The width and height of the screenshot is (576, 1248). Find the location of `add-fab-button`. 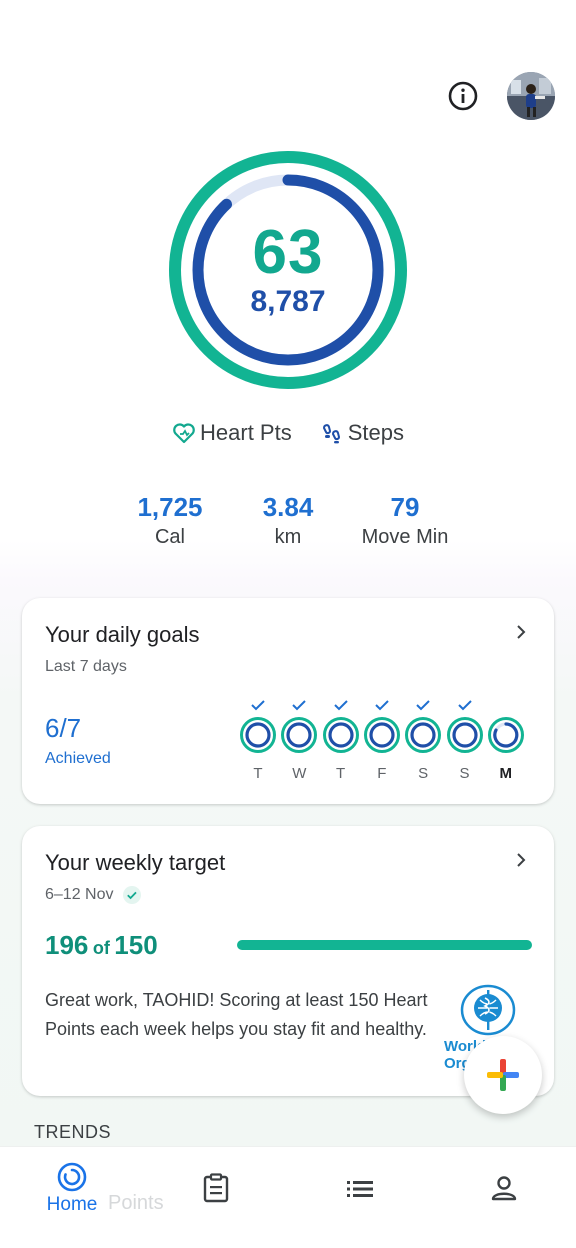

add-fab-button is located at coordinates (503, 1075).